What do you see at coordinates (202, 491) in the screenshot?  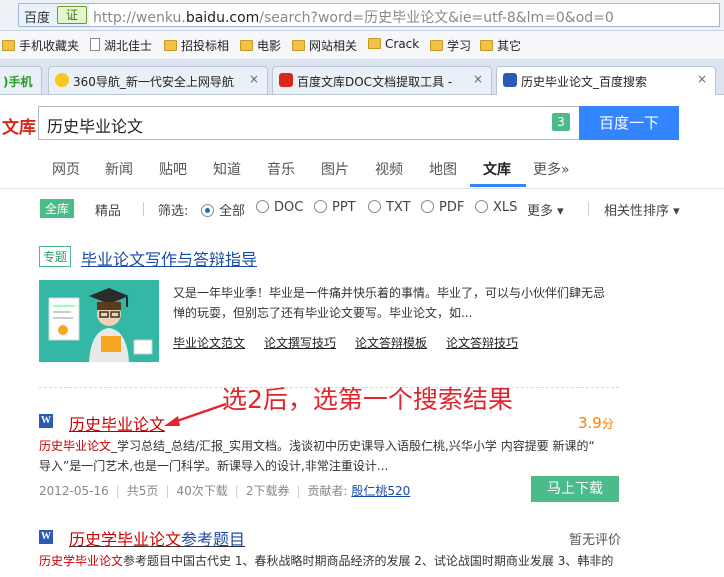 I see `result-downloads: 40次下载` at bounding box center [202, 491].